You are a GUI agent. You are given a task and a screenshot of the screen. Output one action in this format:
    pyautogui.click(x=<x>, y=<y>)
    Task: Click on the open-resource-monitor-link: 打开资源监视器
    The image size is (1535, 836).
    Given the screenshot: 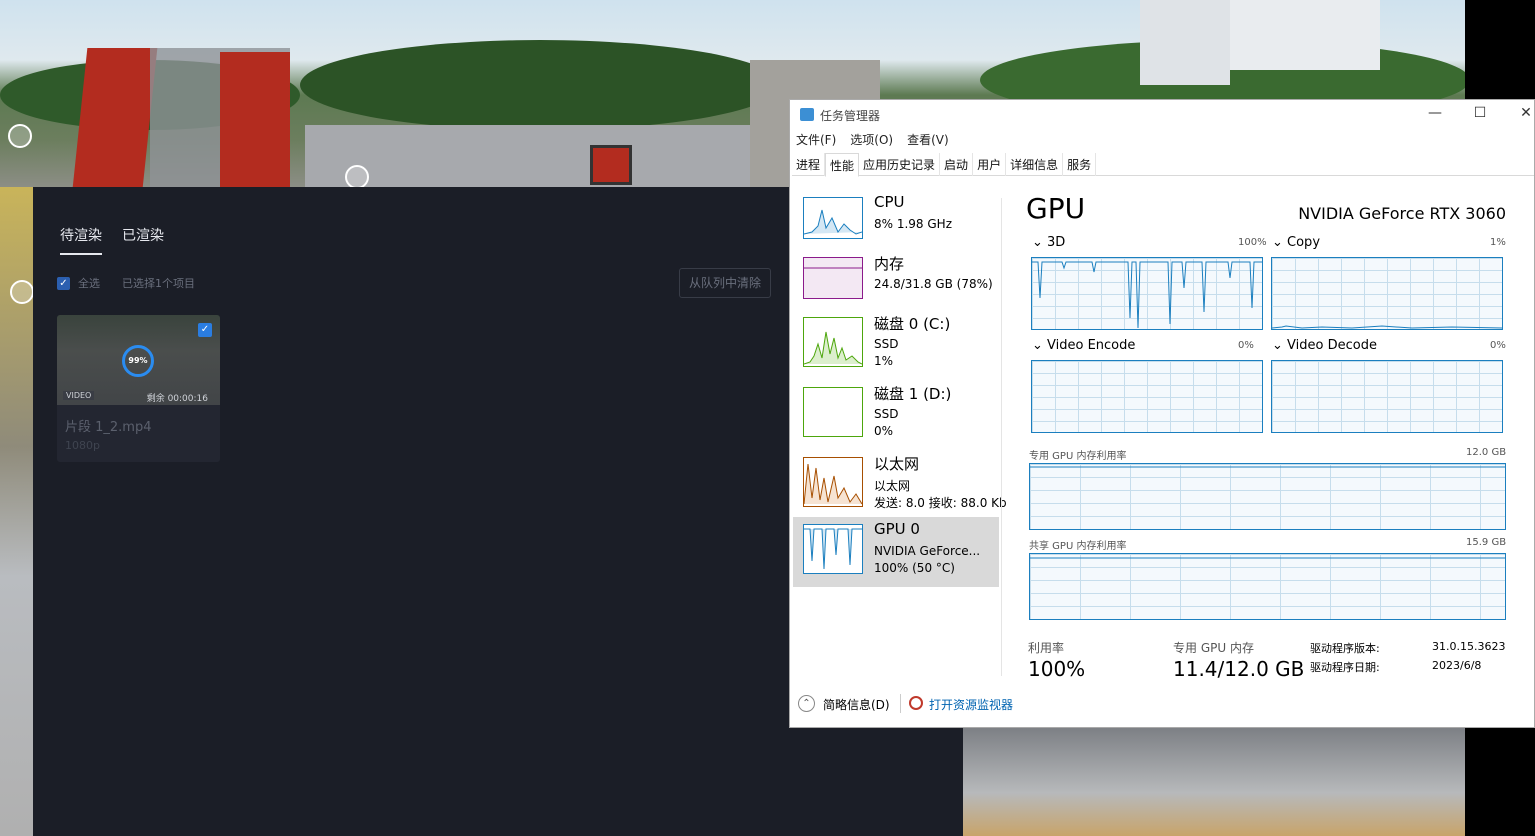 What is the action you would take?
    pyautogui.click(x=971, y=704)
    